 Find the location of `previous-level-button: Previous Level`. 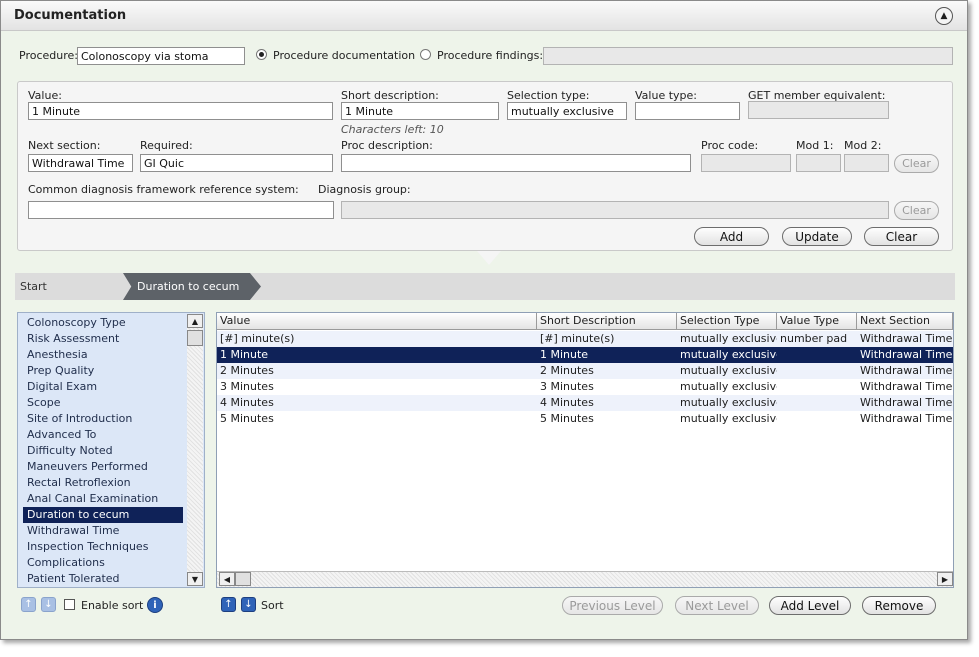

previous-level-button: Previous Level is located at coordinates (612, 605).